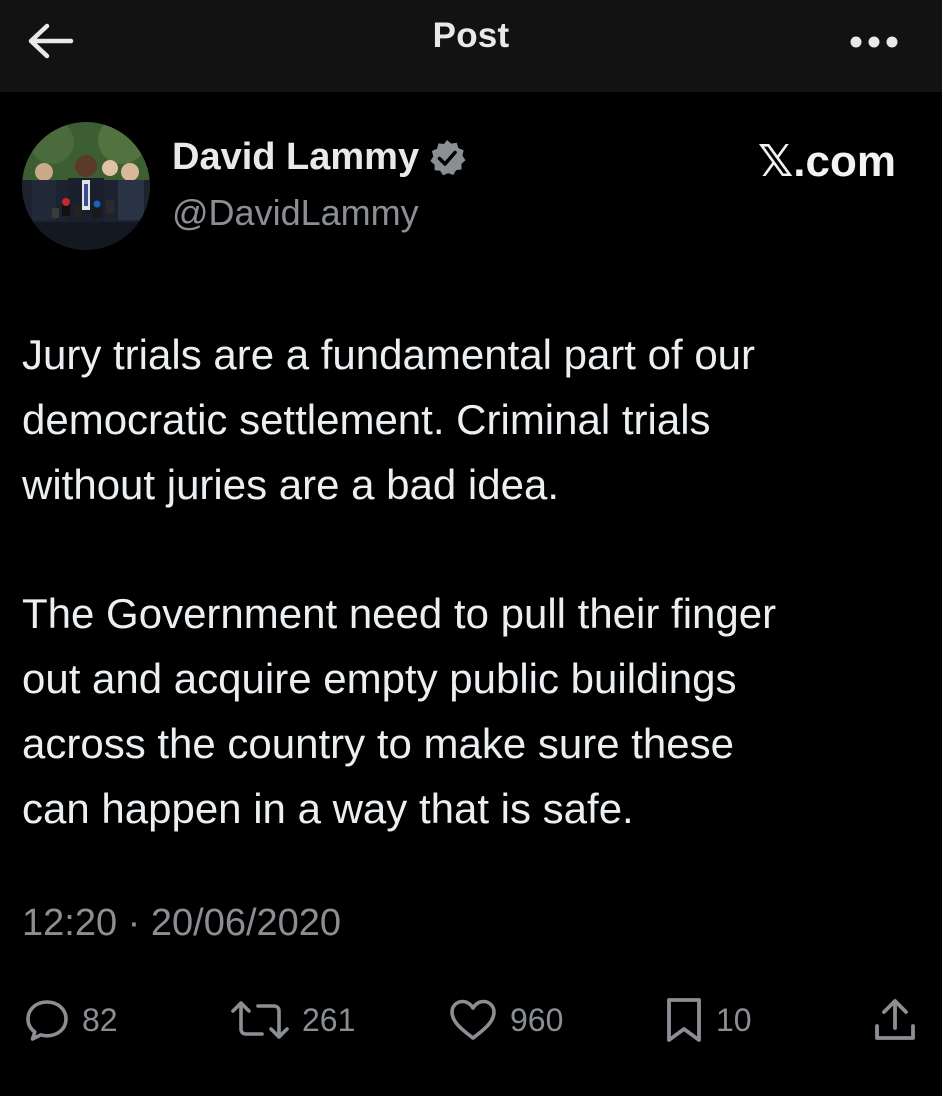 The height and width of the screenshot is (1096, 942). What do you see at coordinates (734, 1019) in the screenshot?
I see `bookmark-count: 10` at bounding box center [734, 1019].